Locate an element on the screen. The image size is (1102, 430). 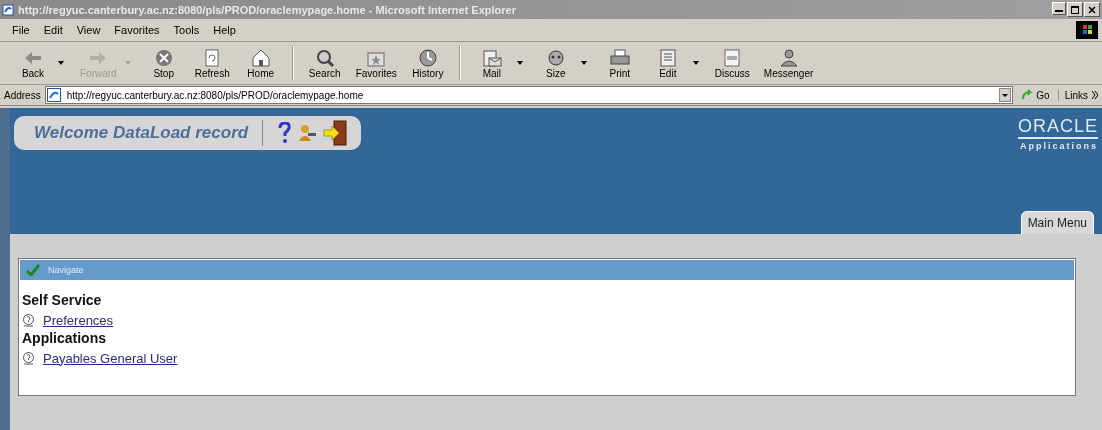
toolbar-button: Favorites is located at coordinates (376, 63).